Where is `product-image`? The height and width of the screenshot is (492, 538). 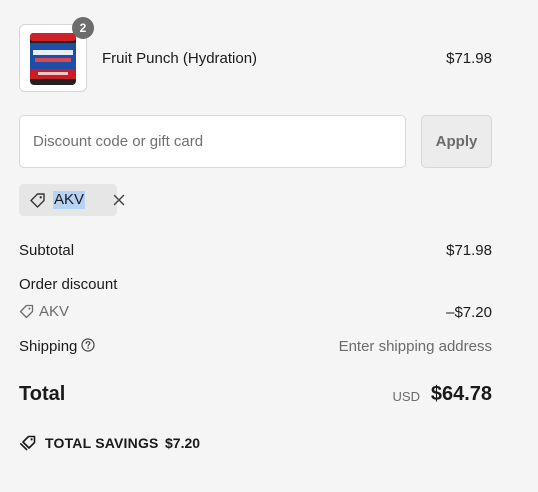 product-image is located at coordinates (53, 58).